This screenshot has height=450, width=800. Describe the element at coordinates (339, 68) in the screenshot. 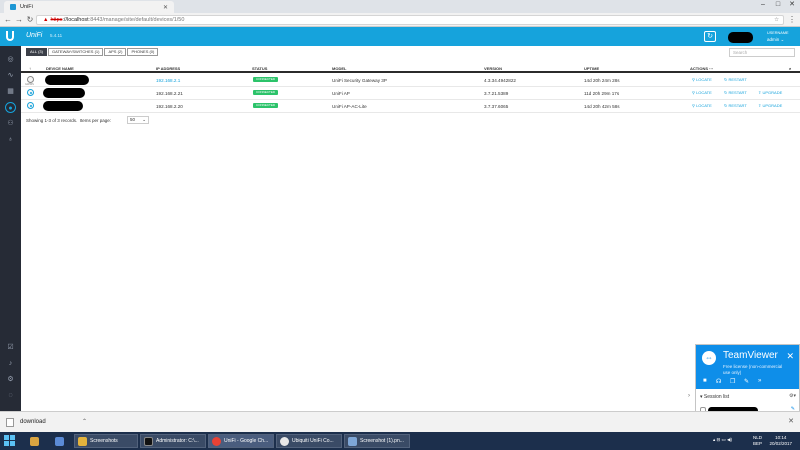

I see `col-model: MODEL` at that location.